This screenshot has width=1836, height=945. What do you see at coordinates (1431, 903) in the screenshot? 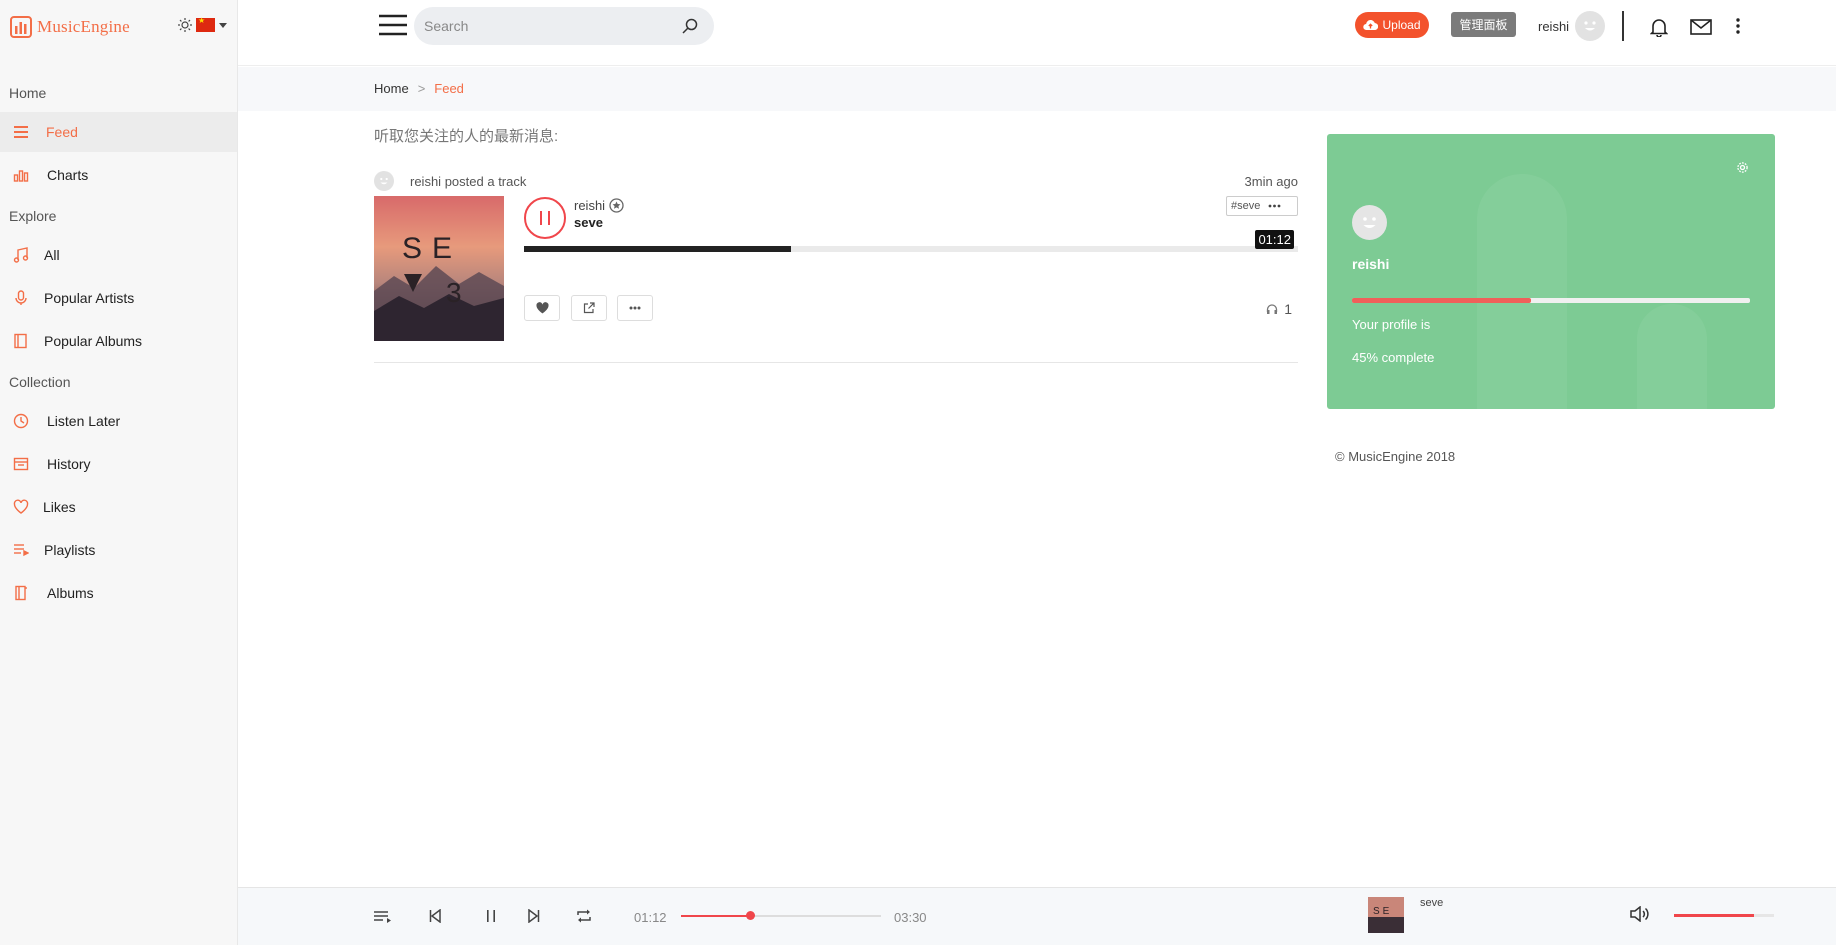
I see `player-track-title: seve` at bounding box center [1431, 903].